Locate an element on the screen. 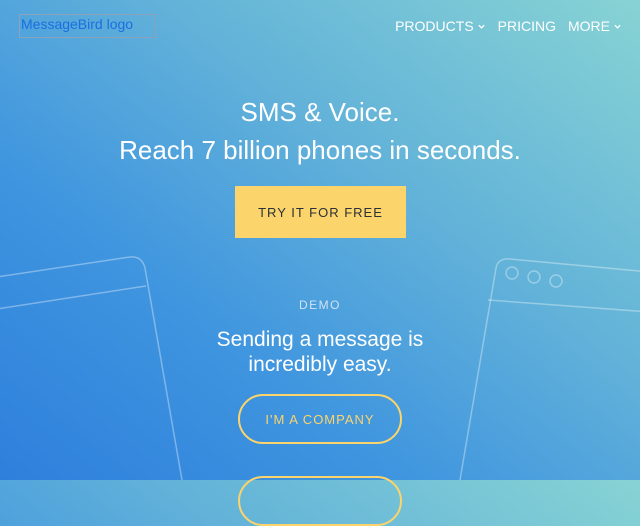 This screenshot has height=526, width=640. top-nav: PRODUCTS PRICING MORE is located at coordinates (502, 26).